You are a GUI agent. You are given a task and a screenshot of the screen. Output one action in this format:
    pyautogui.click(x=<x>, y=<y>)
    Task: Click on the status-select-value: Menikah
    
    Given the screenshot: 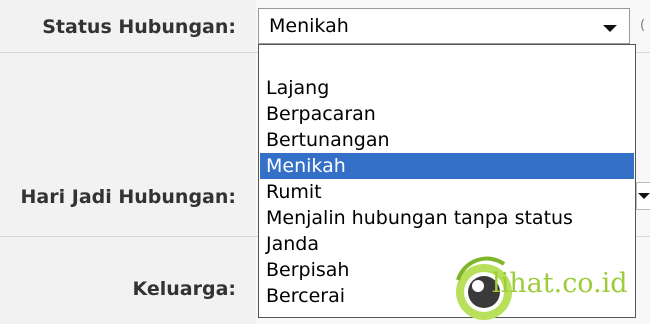 What is the action you would take?
    pyautogui.click(x=309, y=26)
    